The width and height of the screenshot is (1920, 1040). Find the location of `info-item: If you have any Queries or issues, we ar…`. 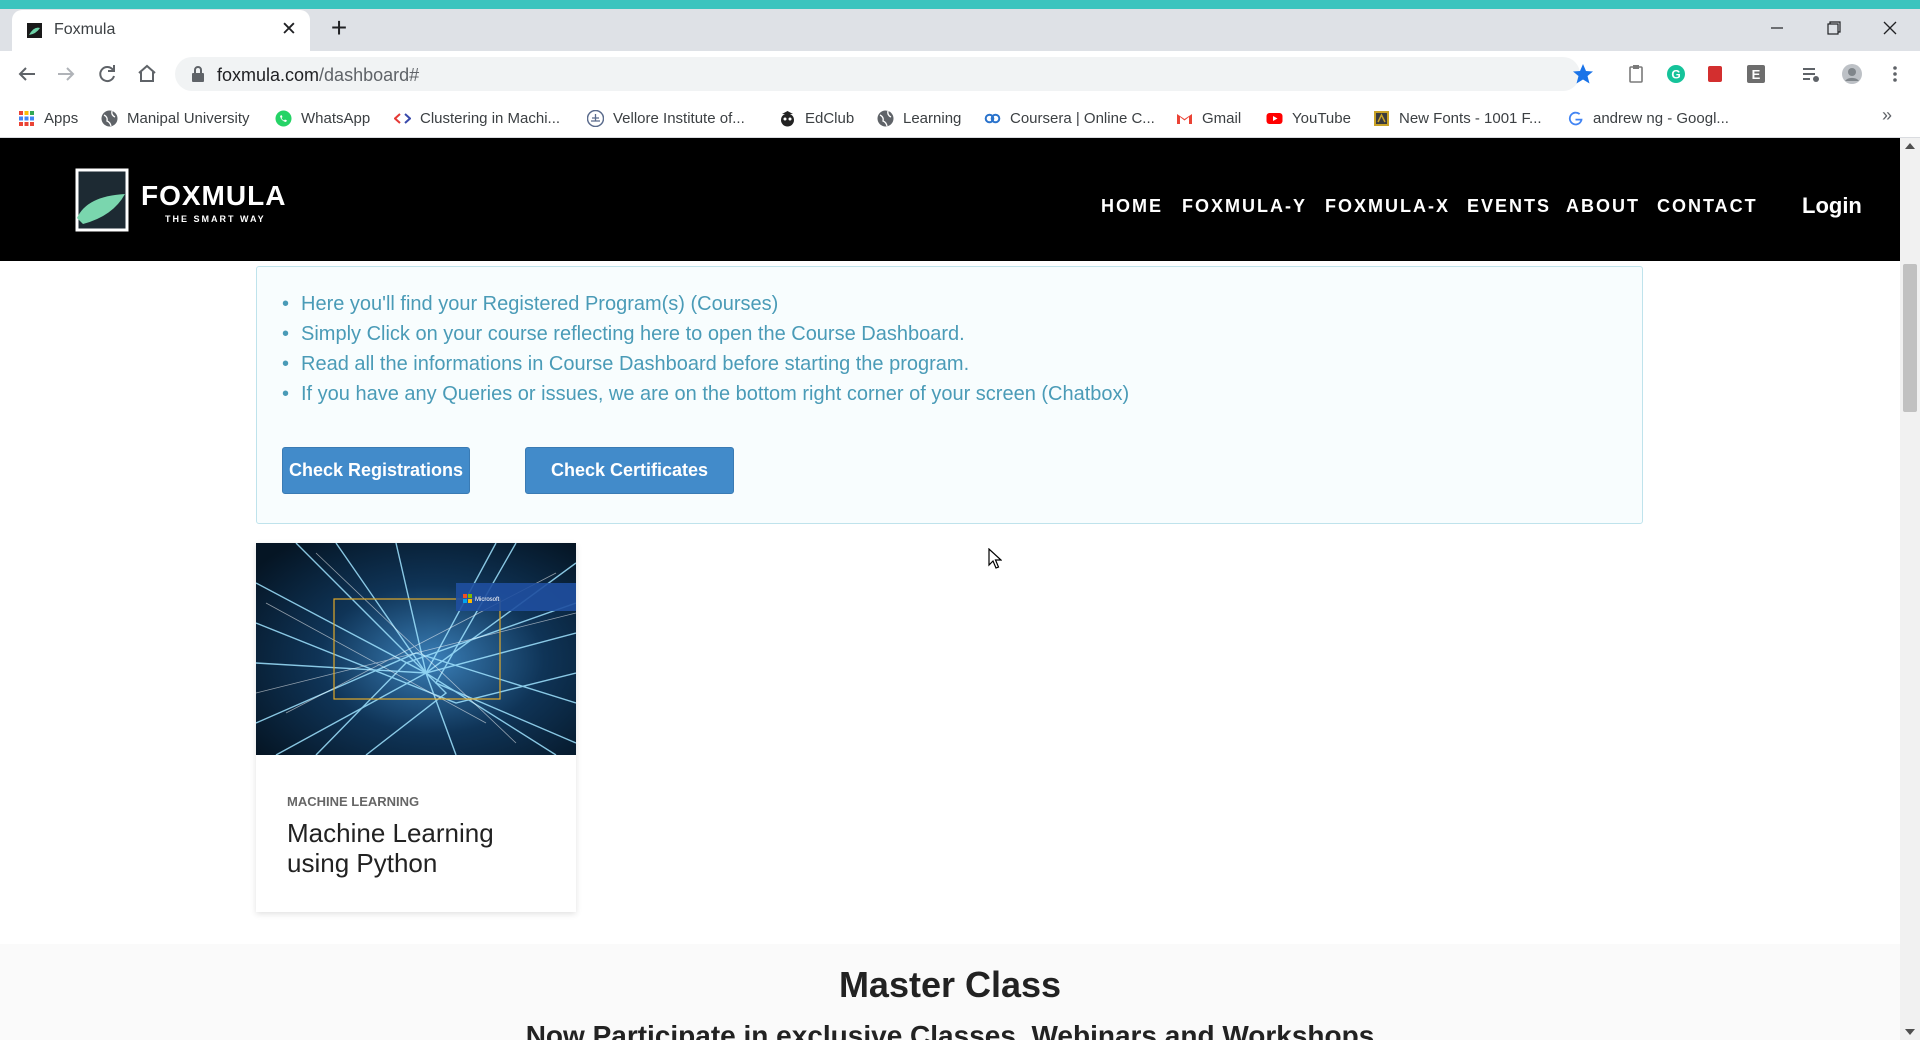

info-item: If you have any Queries or issues, we ar… is located at coordinates (705, 394).